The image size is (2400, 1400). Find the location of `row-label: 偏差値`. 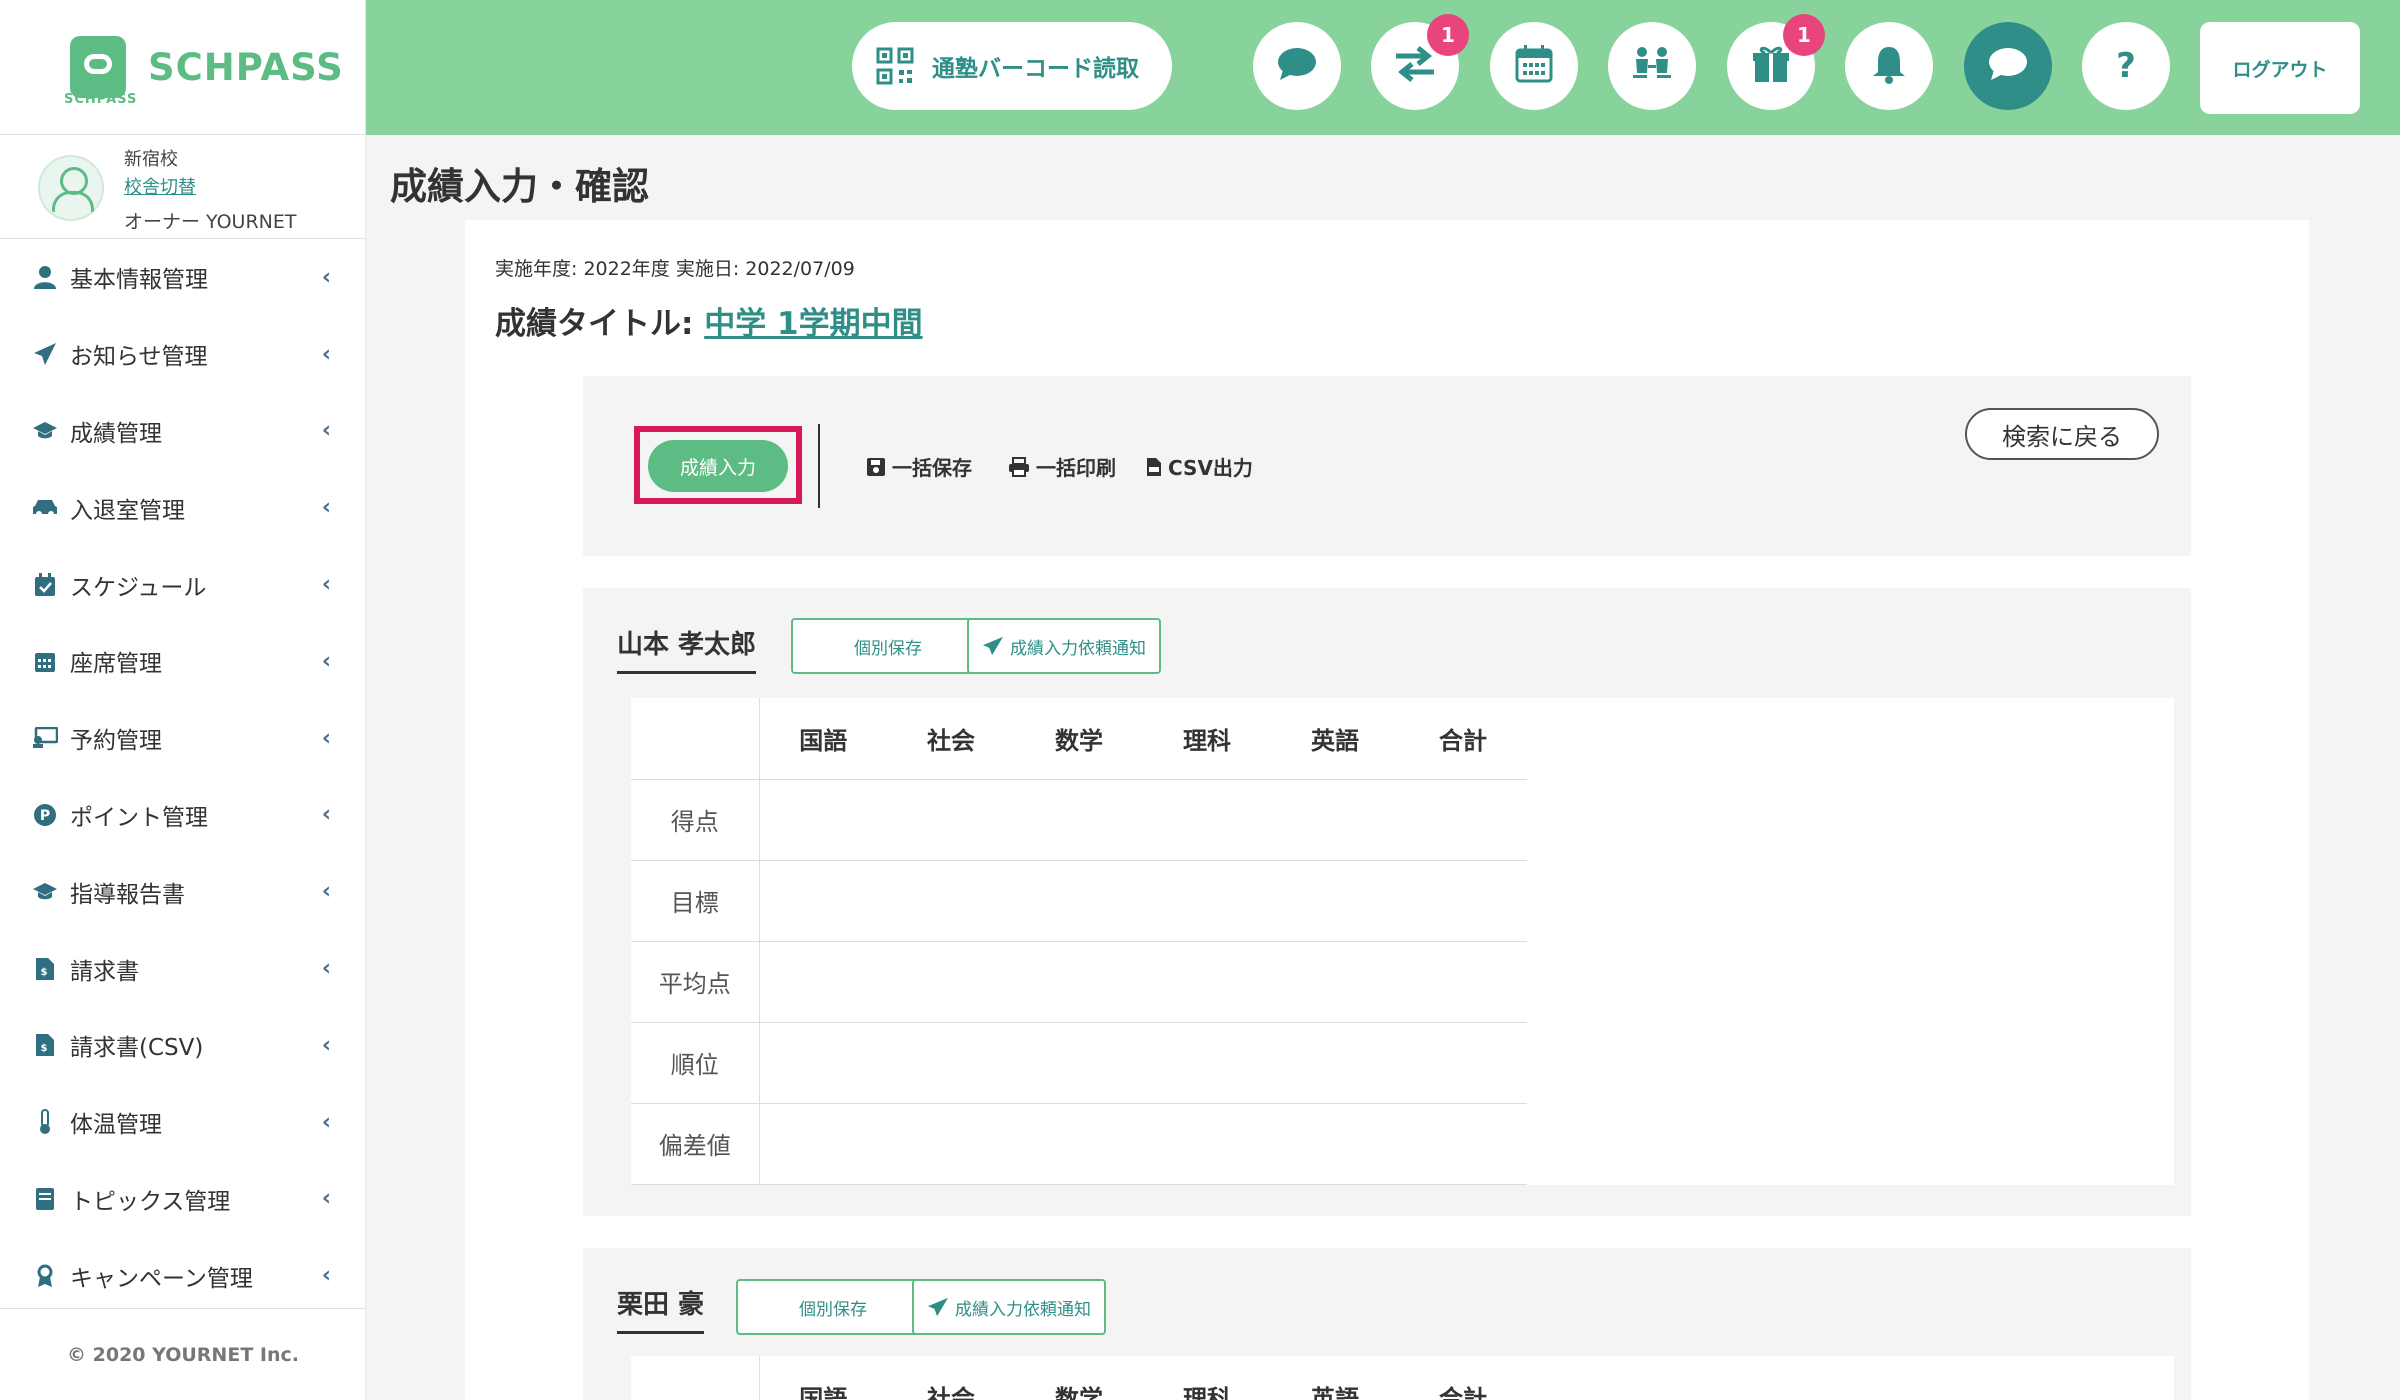

row-label: 偏差値 is located at coordinates (695, 1144).